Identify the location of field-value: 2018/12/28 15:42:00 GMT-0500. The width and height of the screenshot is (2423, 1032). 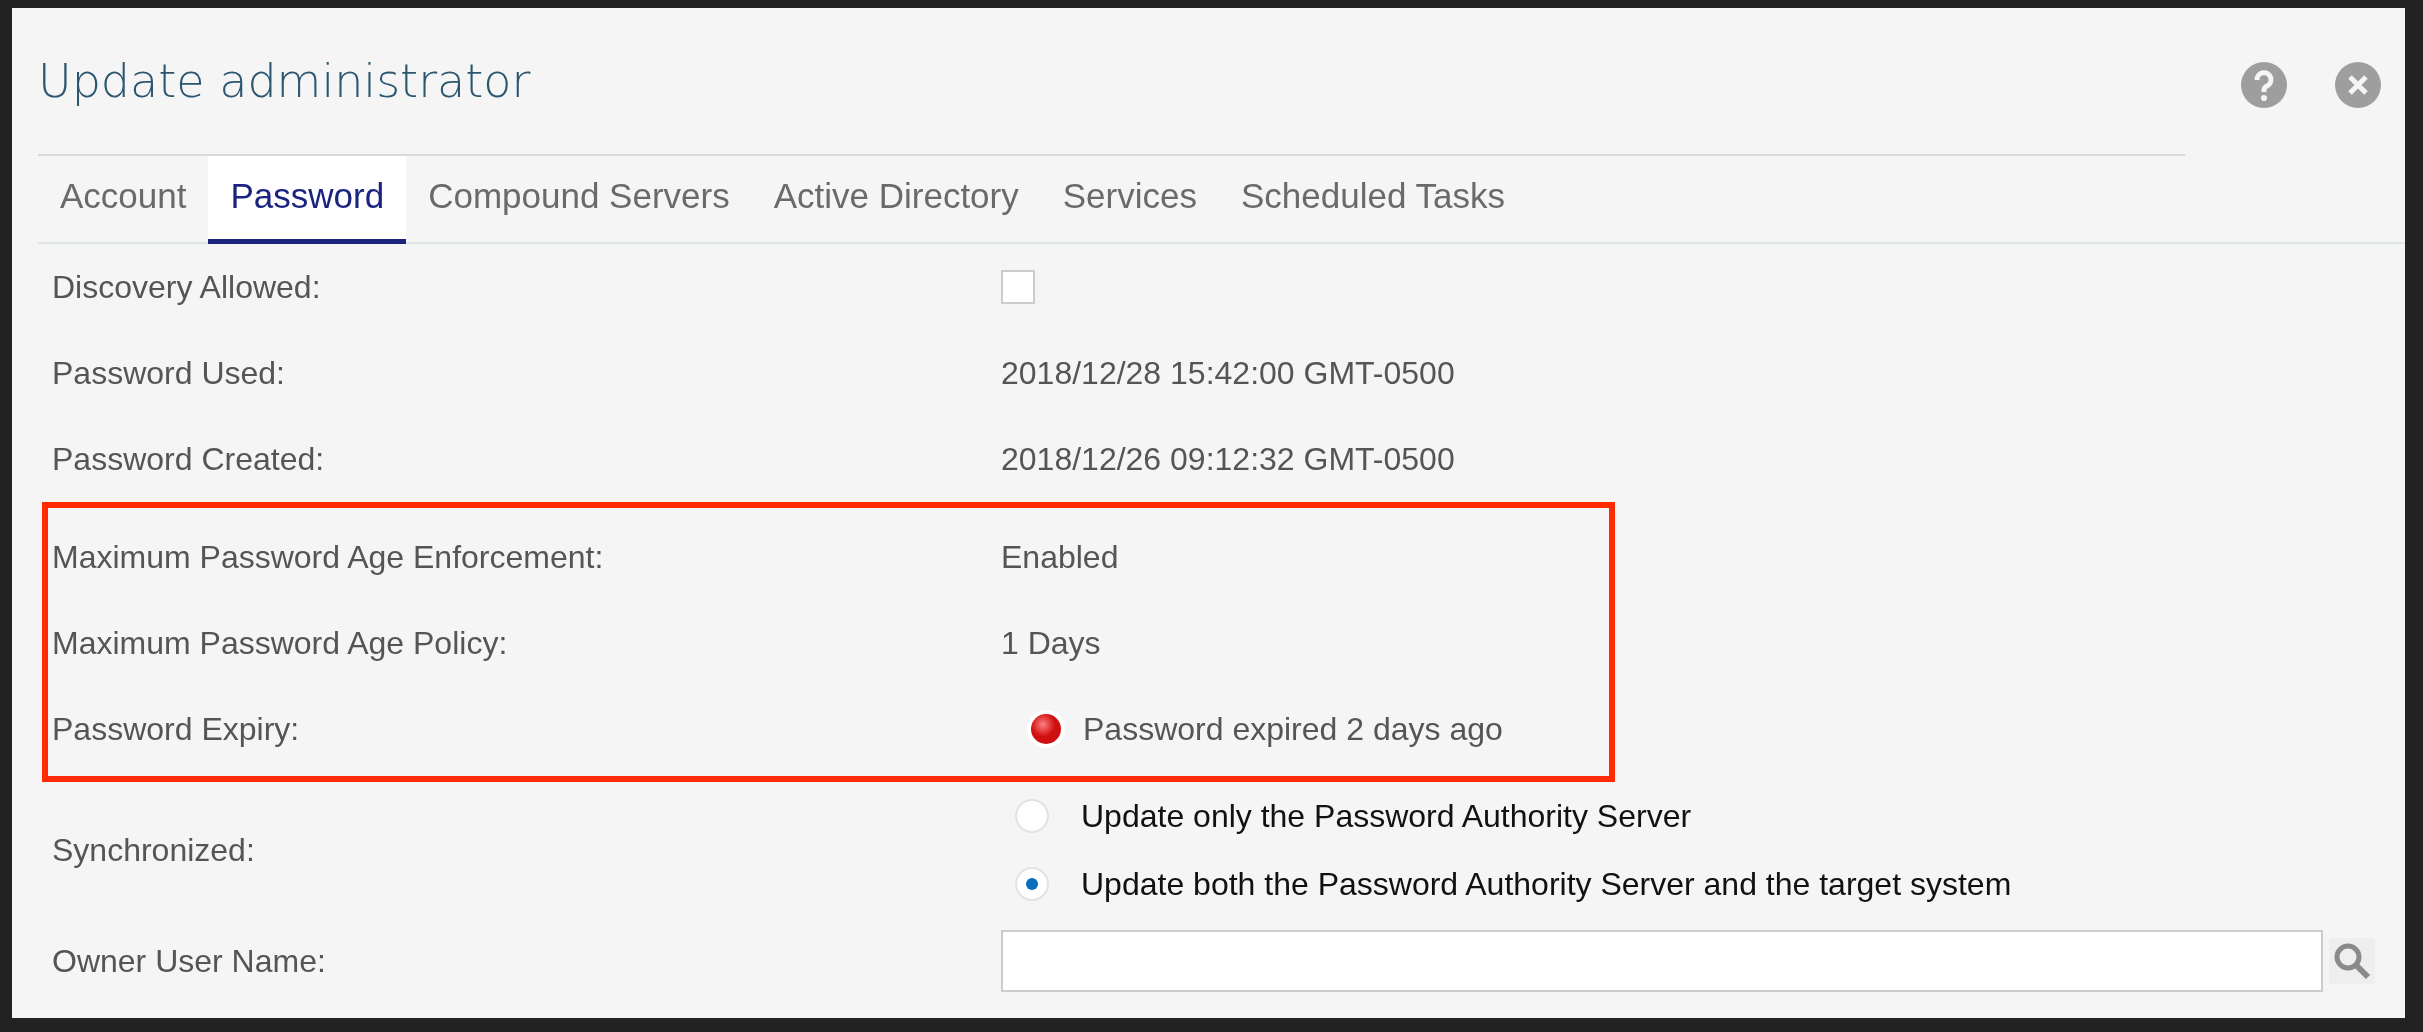
(1228, 373).